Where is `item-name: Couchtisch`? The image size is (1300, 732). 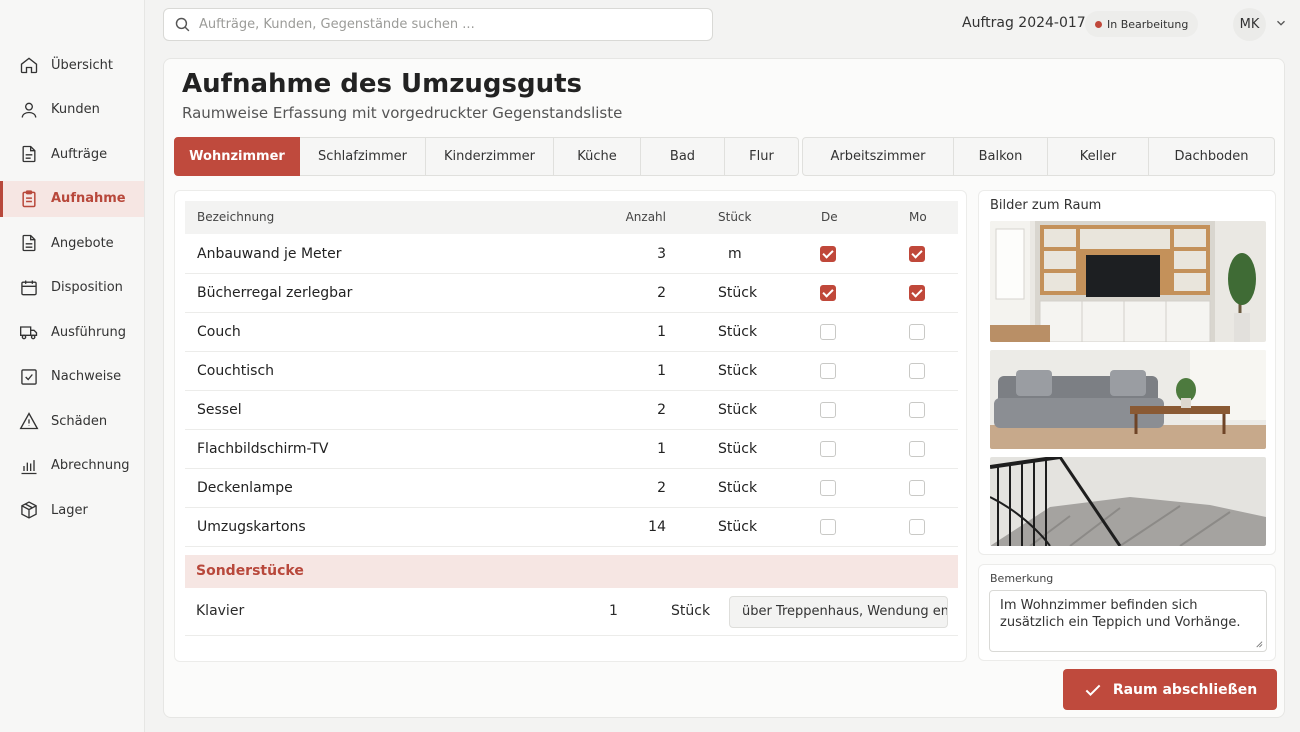
item-name: Couchtisch is located at coordinates (236, 371).